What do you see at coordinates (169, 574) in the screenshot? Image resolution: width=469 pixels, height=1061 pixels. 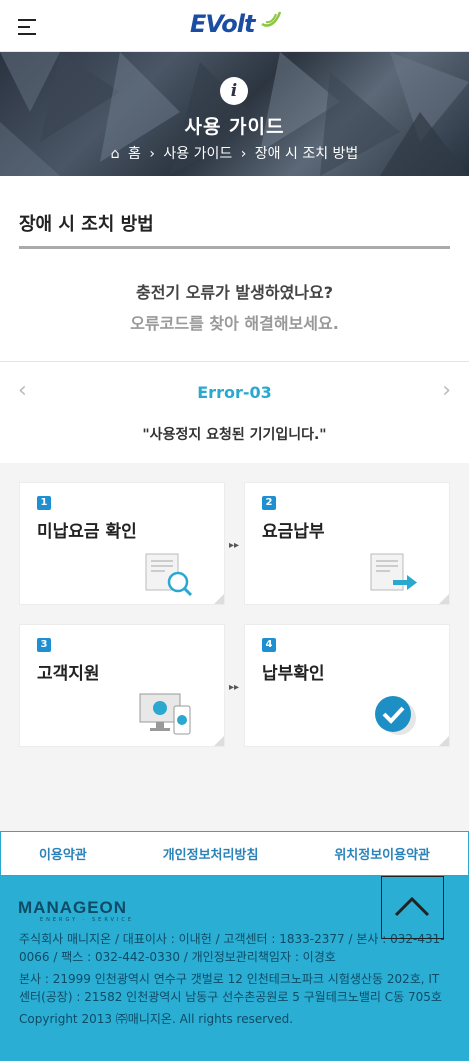 I see `invoice-search-icon` at bounding box center [169, 574].